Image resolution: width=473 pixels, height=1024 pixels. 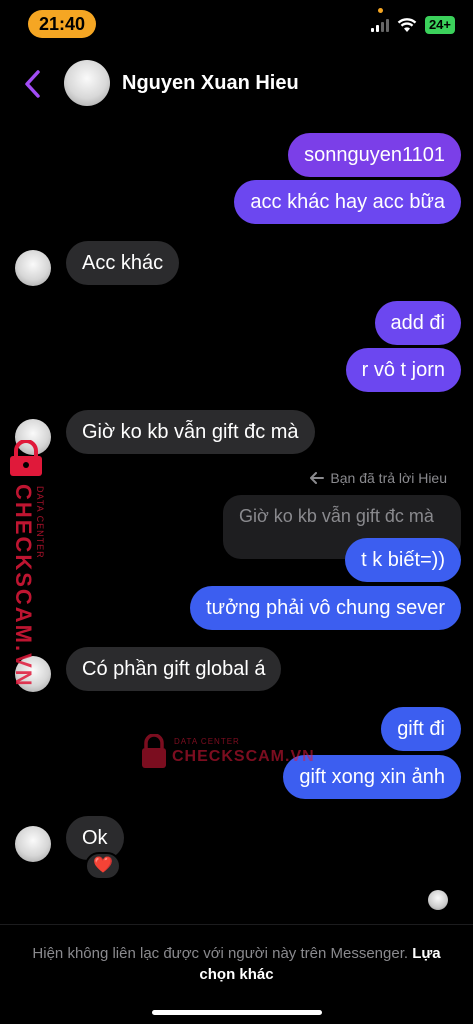 I want to click on message-incoming: Có phần gift global á, so click(x=174, y=669).